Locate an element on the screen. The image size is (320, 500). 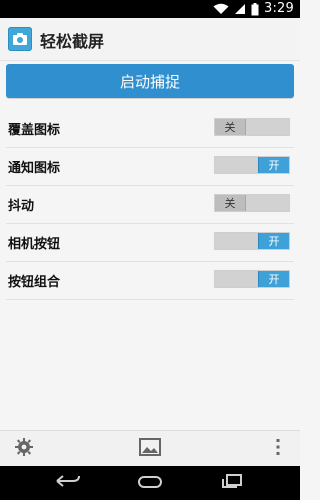
setting-row-notification-icon: 通知图标 开 is located at coordinates (150, 167).